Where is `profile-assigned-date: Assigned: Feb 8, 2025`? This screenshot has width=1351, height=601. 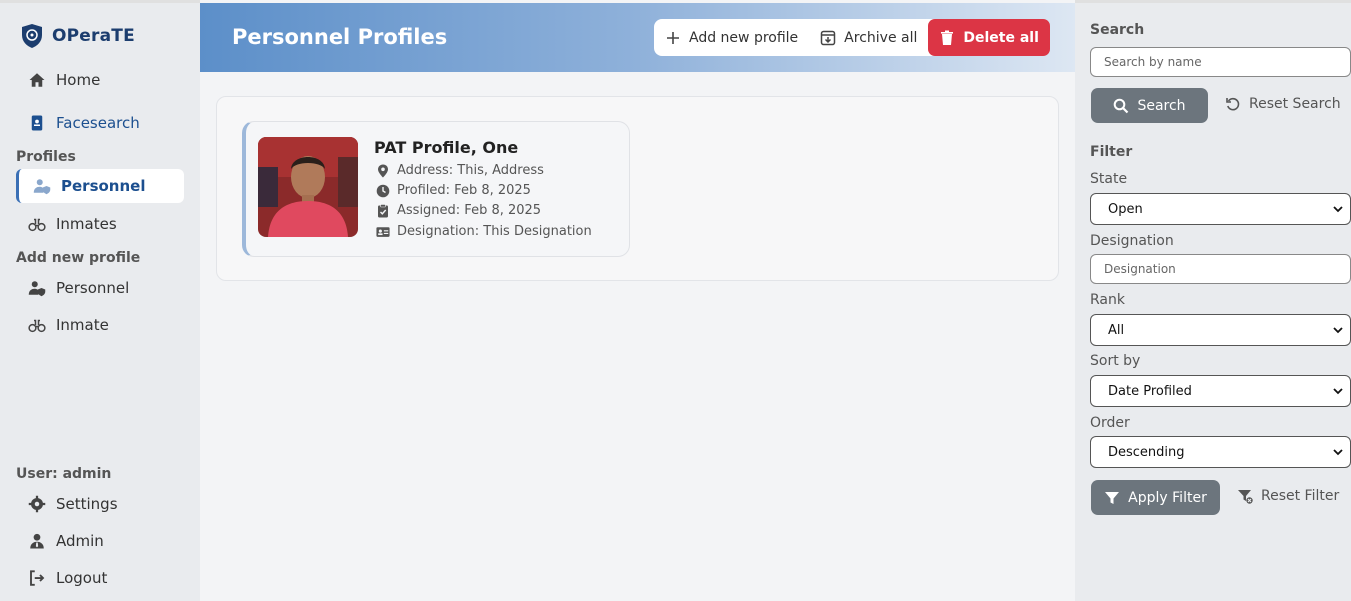 profile-assigned-date: Assigned: Feb 8, 2025 is located at coordinates (458, 210).